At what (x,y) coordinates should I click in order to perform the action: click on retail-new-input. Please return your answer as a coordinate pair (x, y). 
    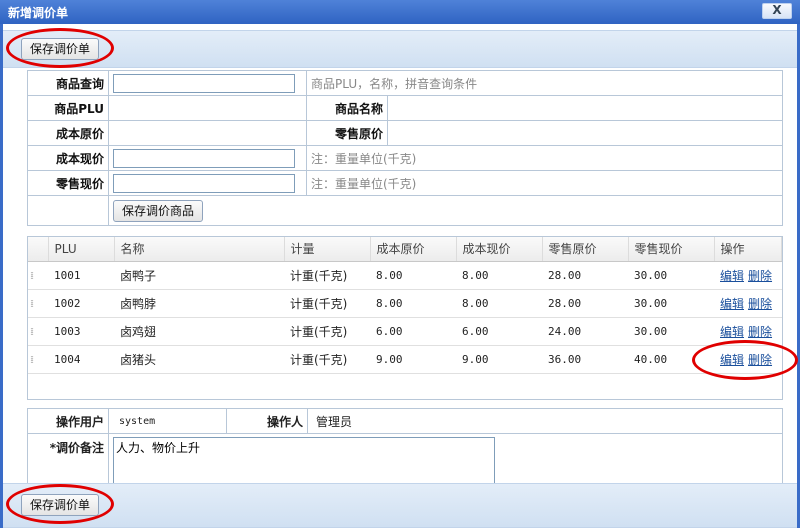
    Looking at the image, I should click on (204, 183).